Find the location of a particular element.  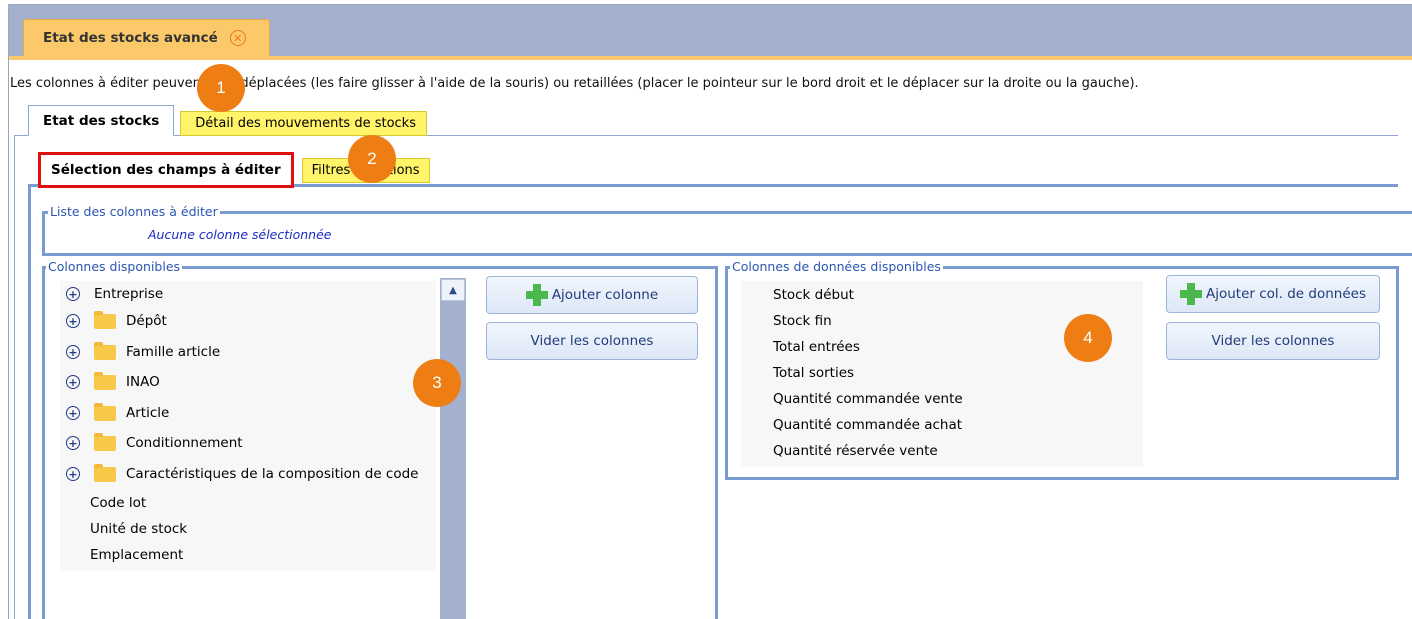

tree-item-depot: + Dépôt is located at coordinates (116, 321).